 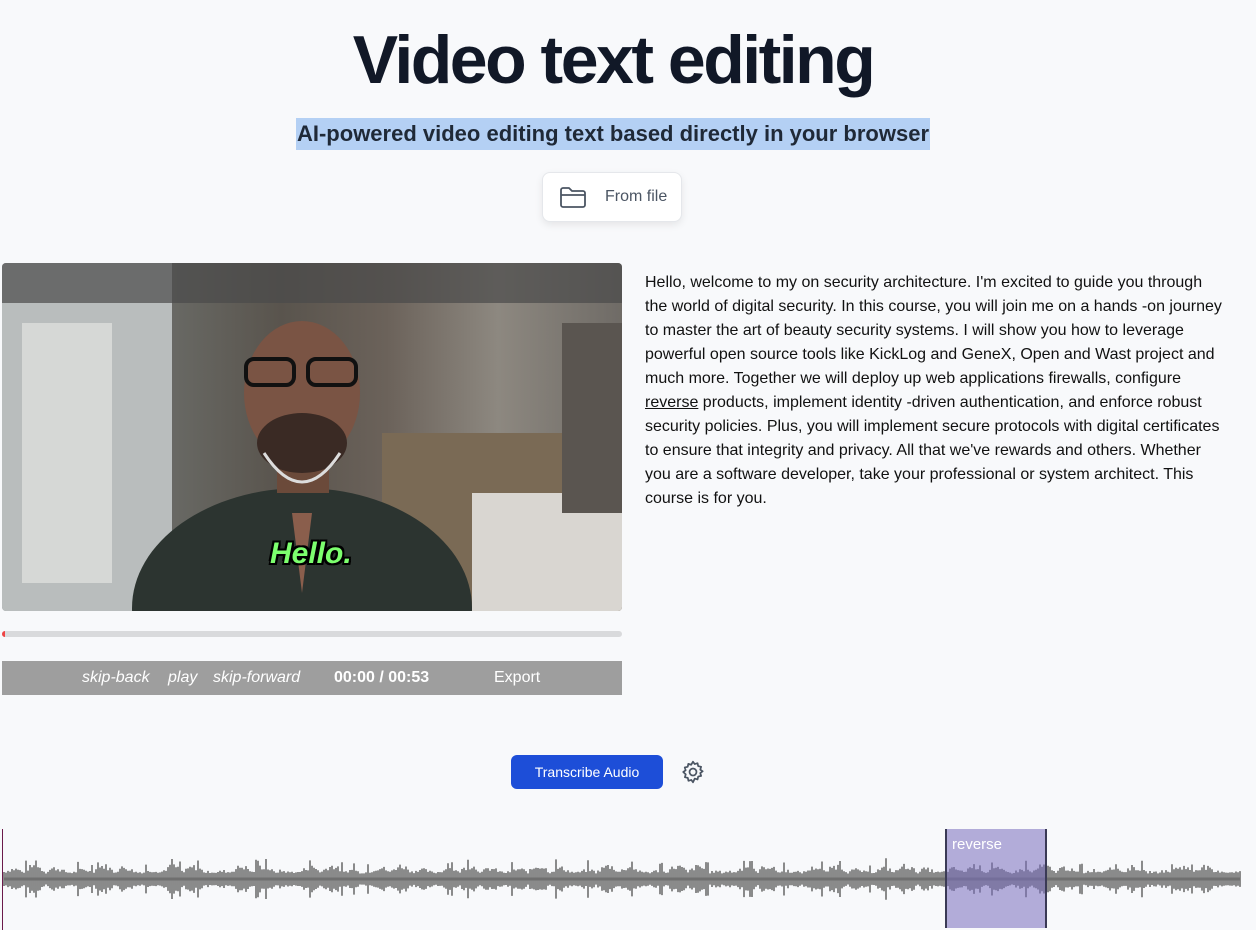 What do you see at coordinates (693, 772) in the screenshot?
I see `gear-icon` at bounding box center [693, 772].